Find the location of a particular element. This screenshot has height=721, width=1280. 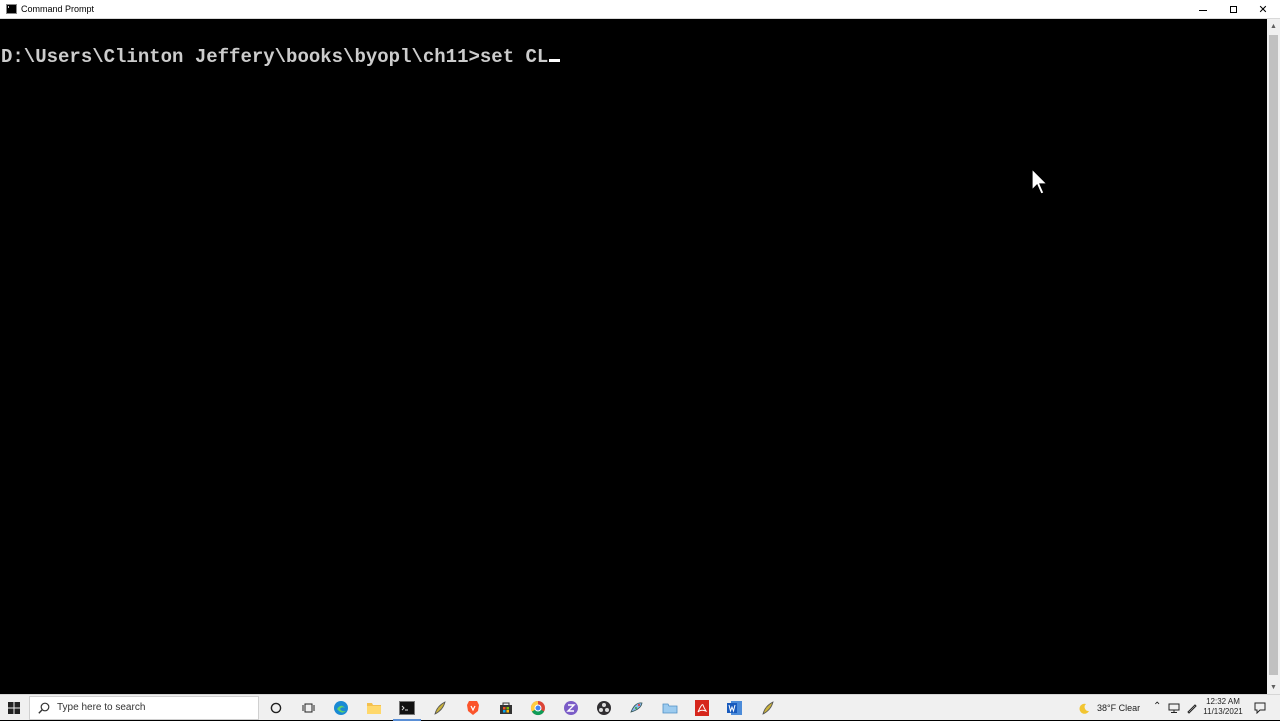

folder-icon is located at coordinates (670, 708).